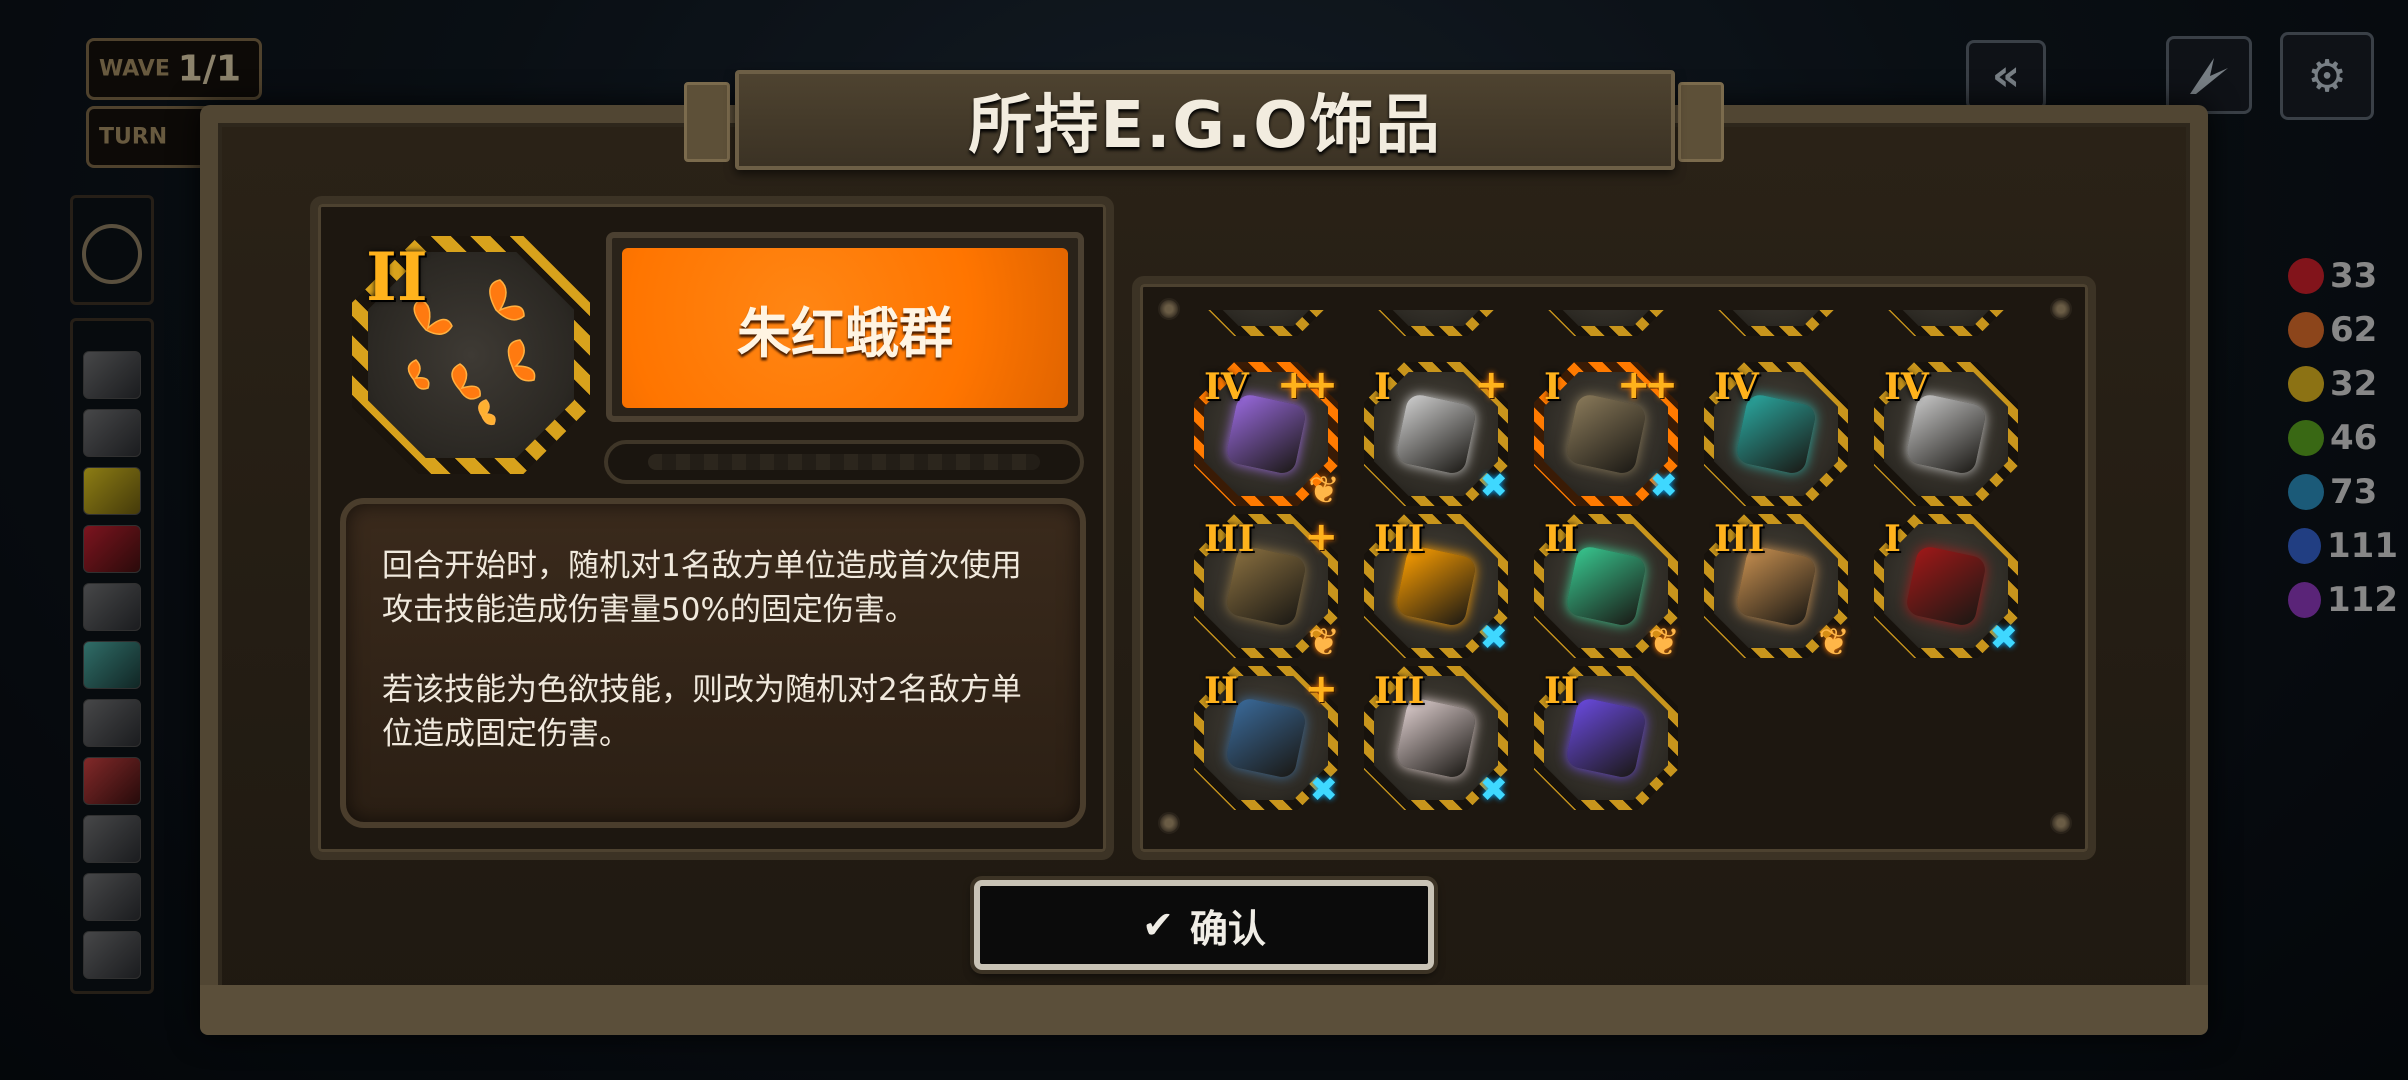  I want to click on modal-title-plate: 所持E.G.O饰品, so click(1205, 120).